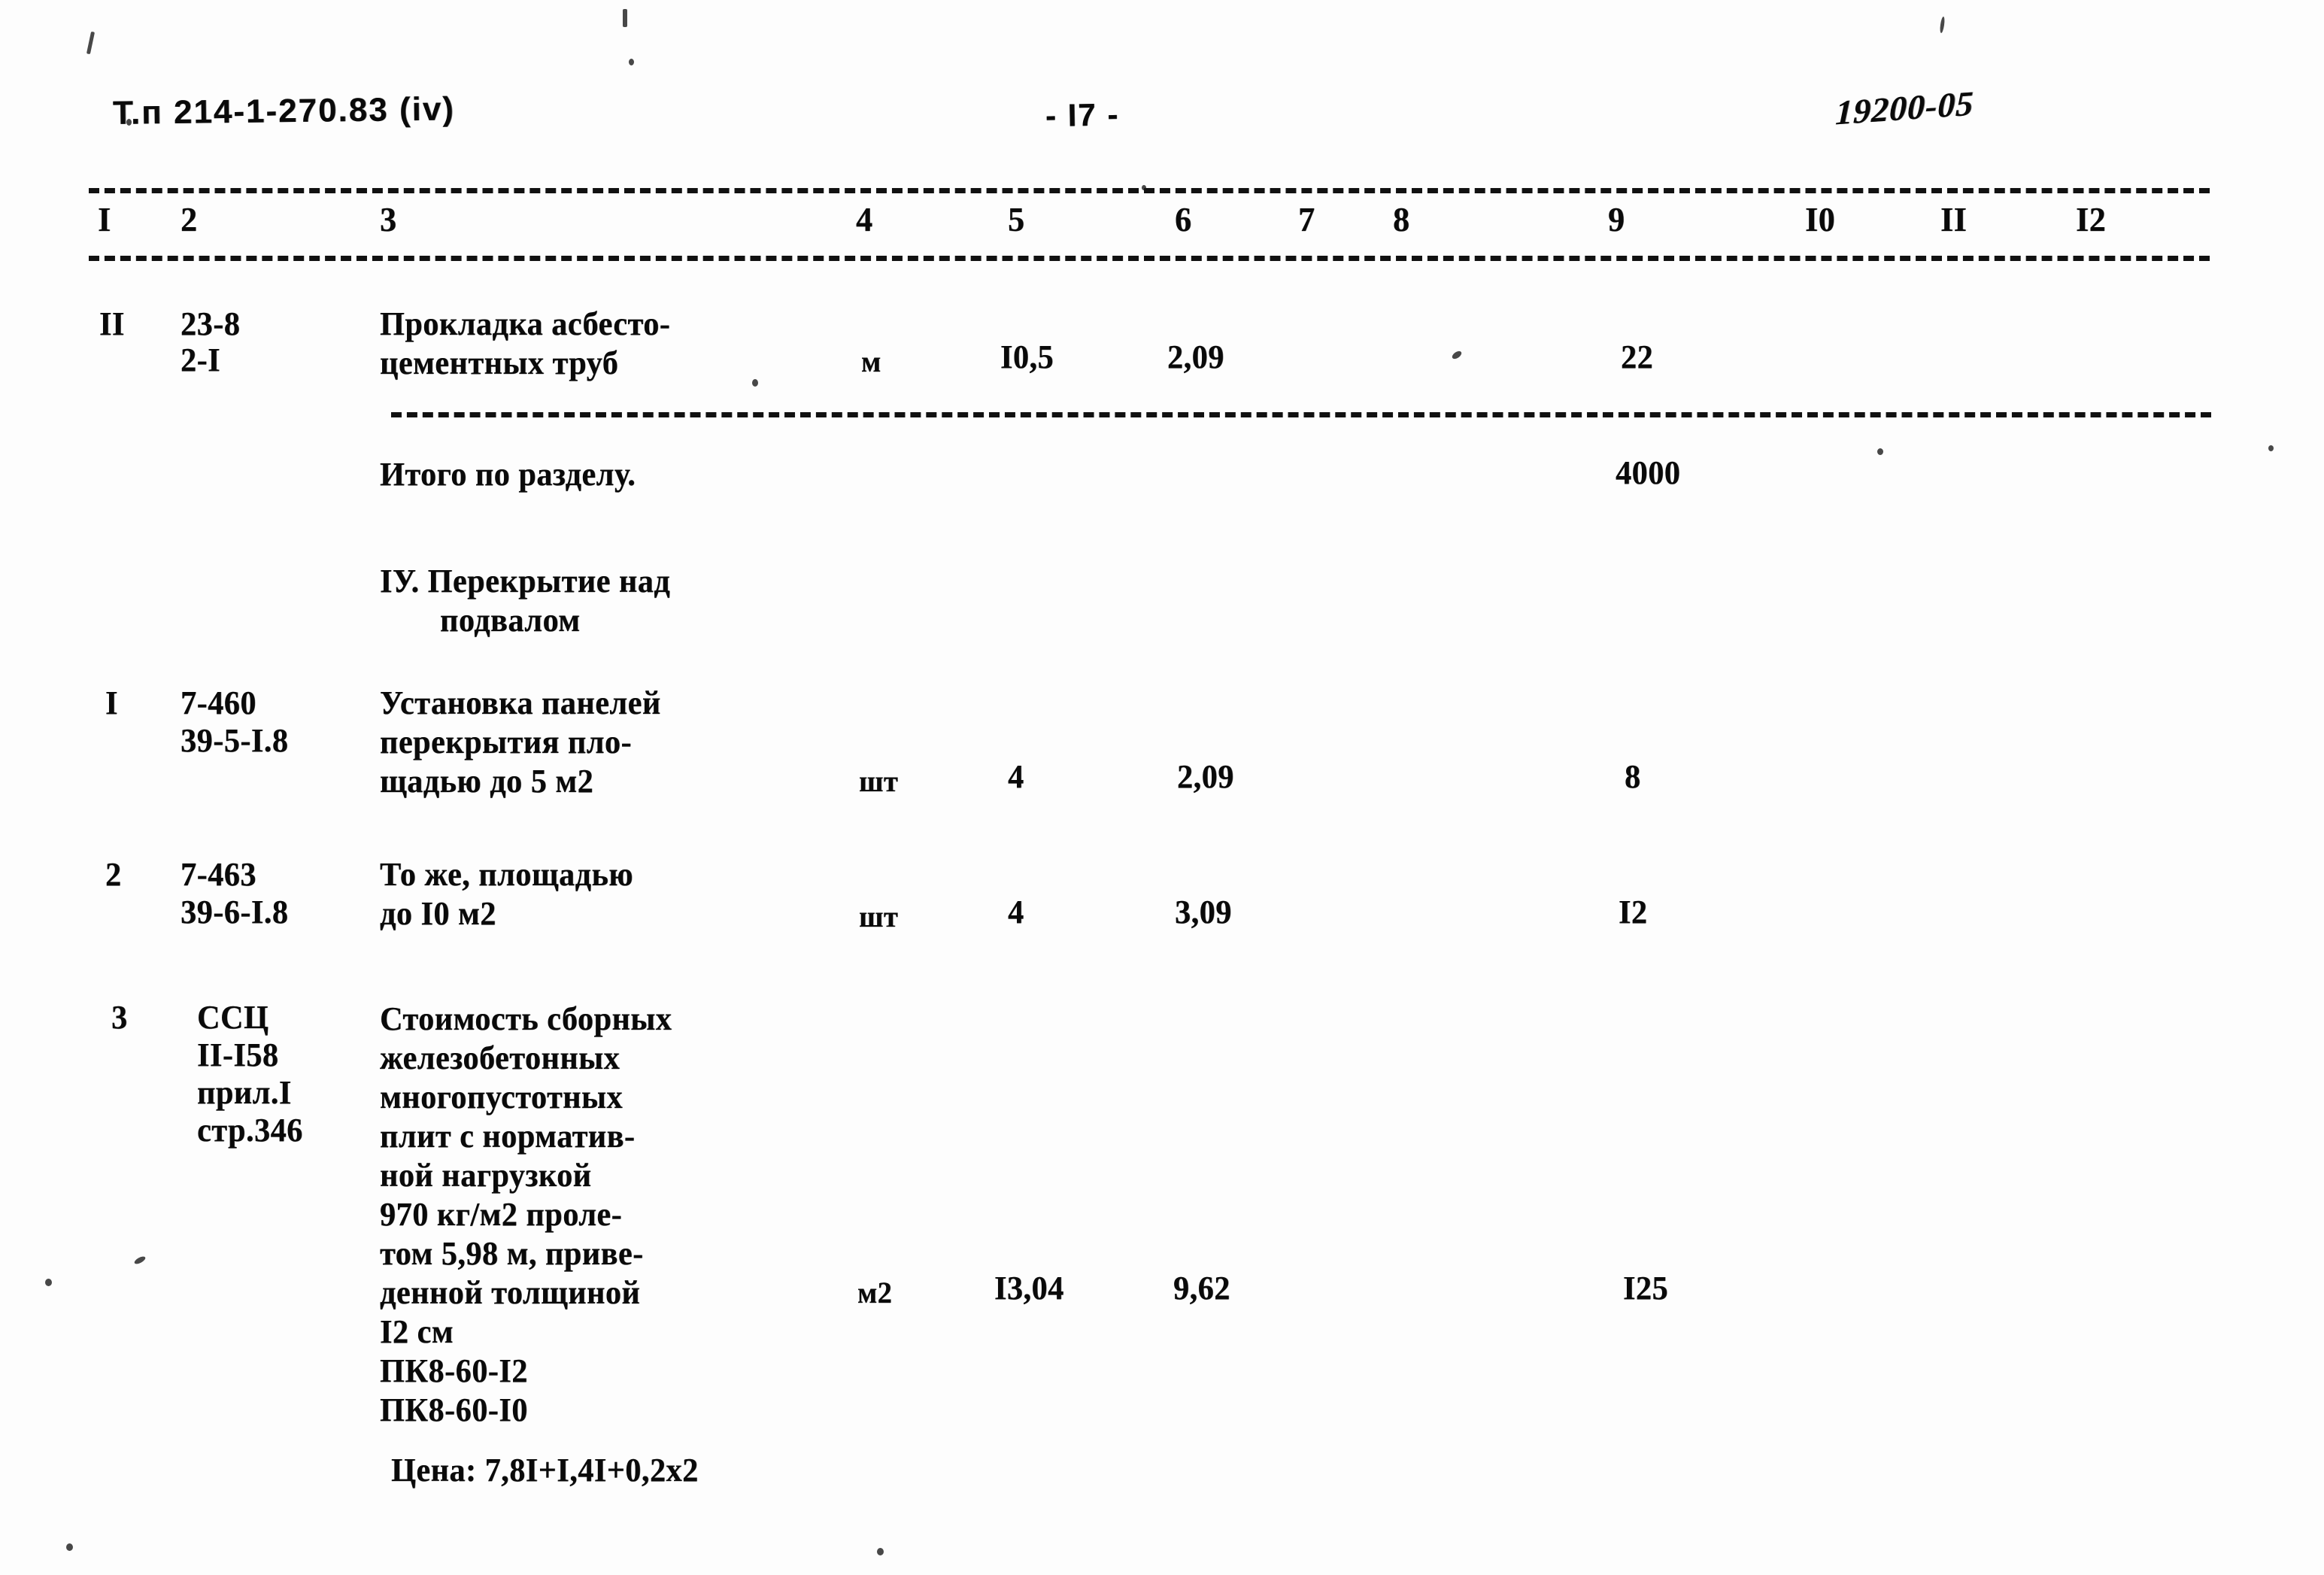  Describe the element at coordinates (508, 474) in the screenshot. I see `subtotal-label: Итого по разделу.` at that location.